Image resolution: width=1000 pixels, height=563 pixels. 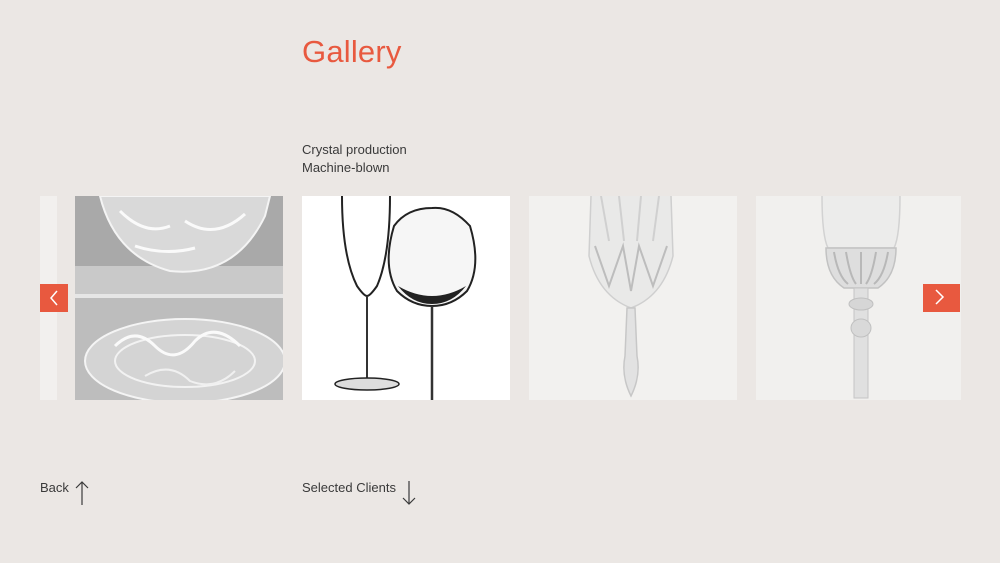 I want to click on subtitle-line-production: Crystal production, so click(x=354, y=149).